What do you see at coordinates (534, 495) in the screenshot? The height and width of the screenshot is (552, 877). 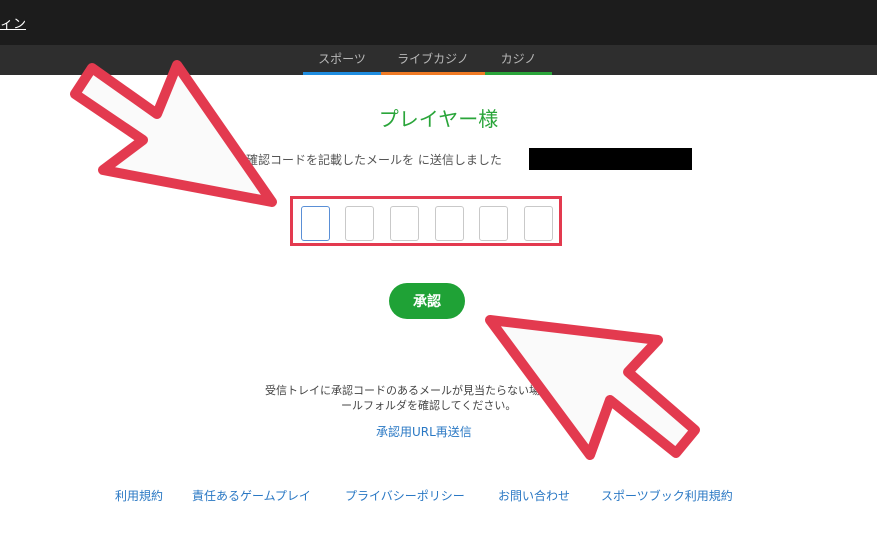 I see `footer-link-contact: お問い合わせ` at bounding box center [534, 495].